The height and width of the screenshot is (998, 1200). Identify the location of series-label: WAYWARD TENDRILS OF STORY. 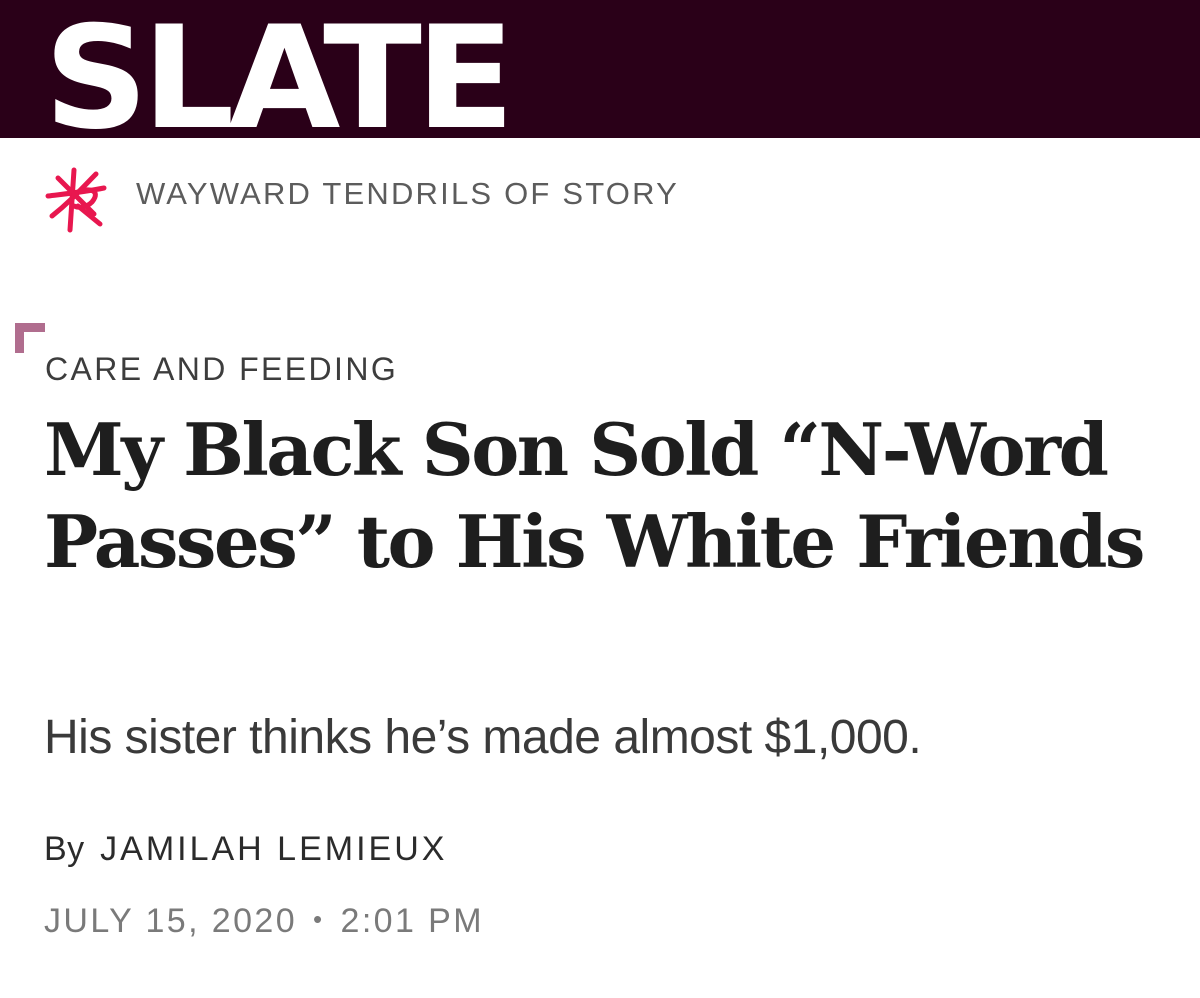
(408, 193).